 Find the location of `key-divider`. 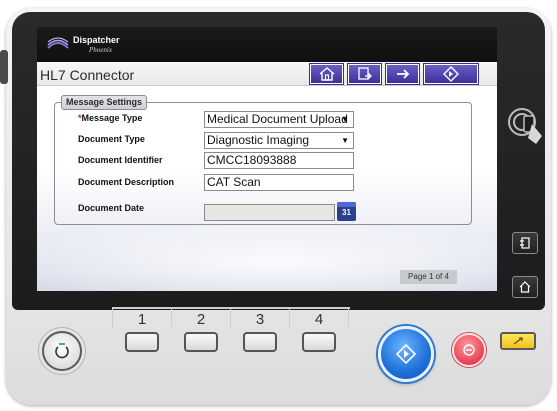

key-divider is located at coordinates (348, 318).